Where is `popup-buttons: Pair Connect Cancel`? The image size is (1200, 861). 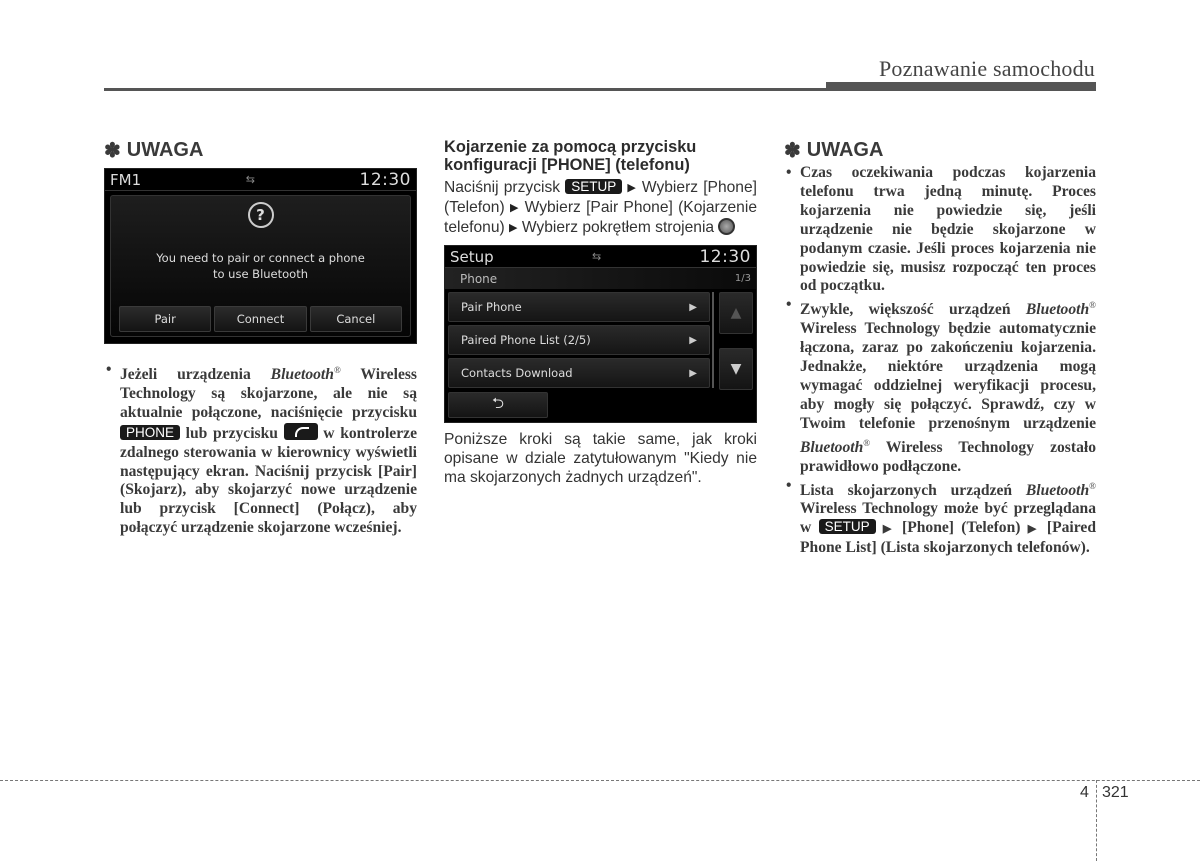 popup-buttons: Pair Connect Cancel is located at coordinates (260, 319).